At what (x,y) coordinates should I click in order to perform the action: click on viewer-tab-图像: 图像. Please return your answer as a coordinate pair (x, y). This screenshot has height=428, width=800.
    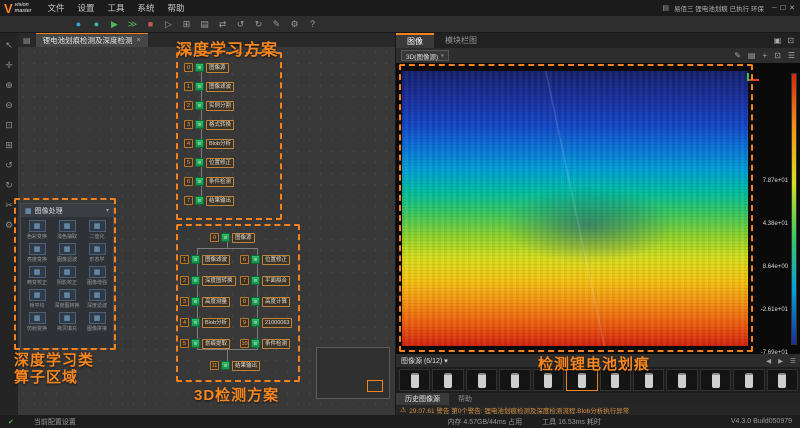
    Looking at the image, I should click on (415, 40).